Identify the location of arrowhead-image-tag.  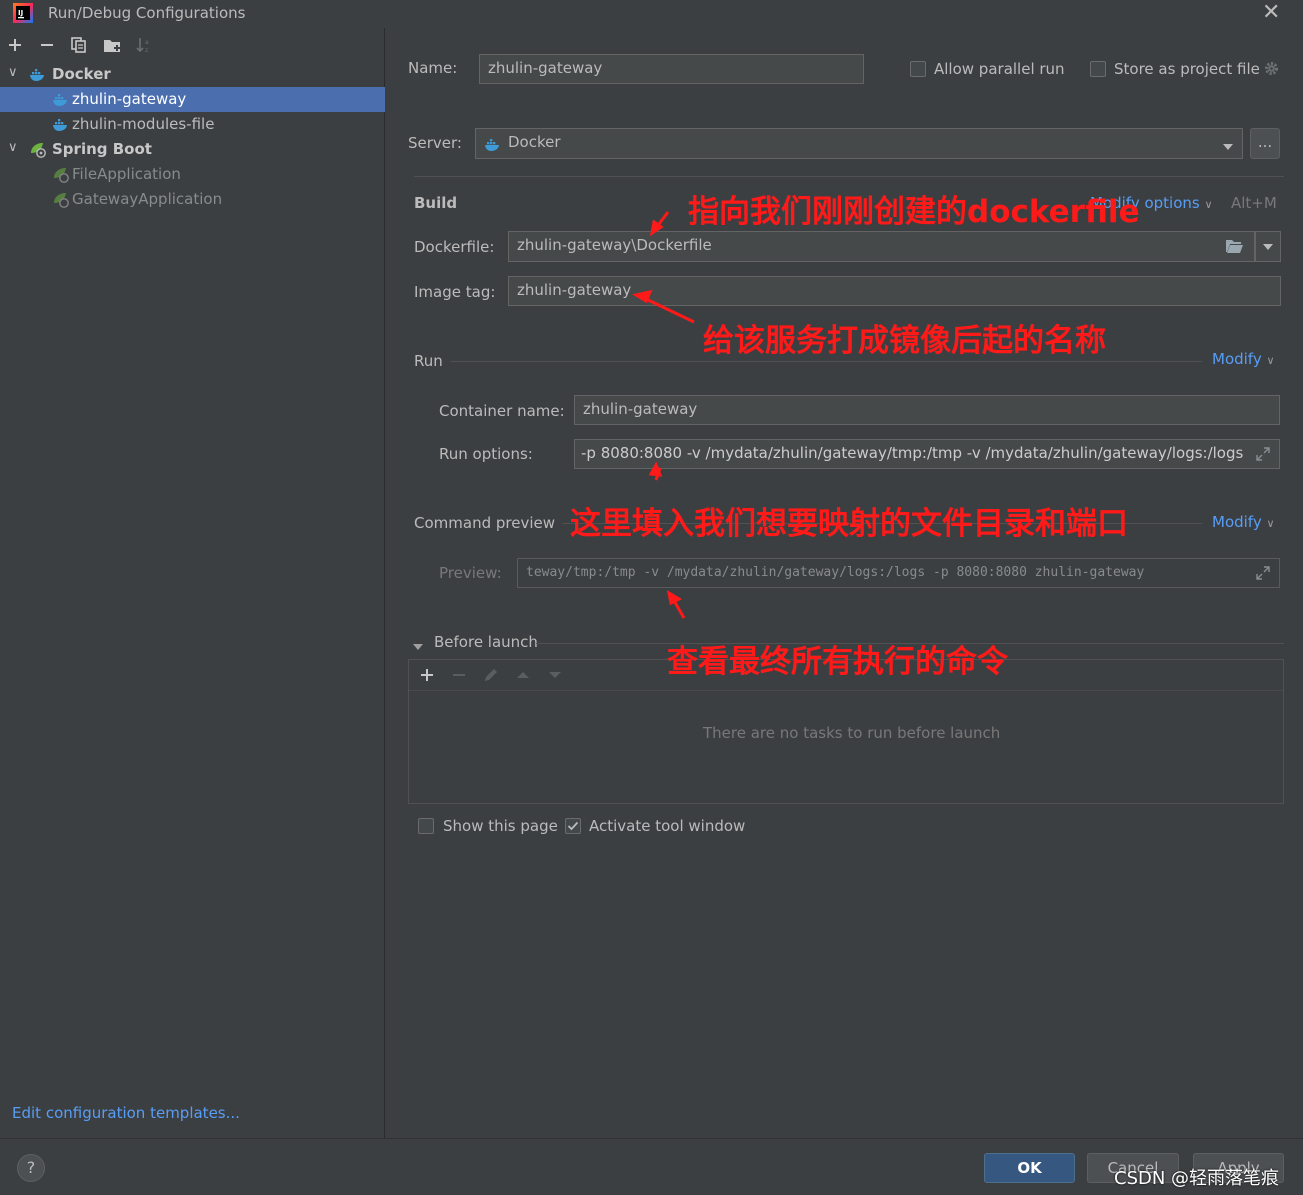
(642, 296).